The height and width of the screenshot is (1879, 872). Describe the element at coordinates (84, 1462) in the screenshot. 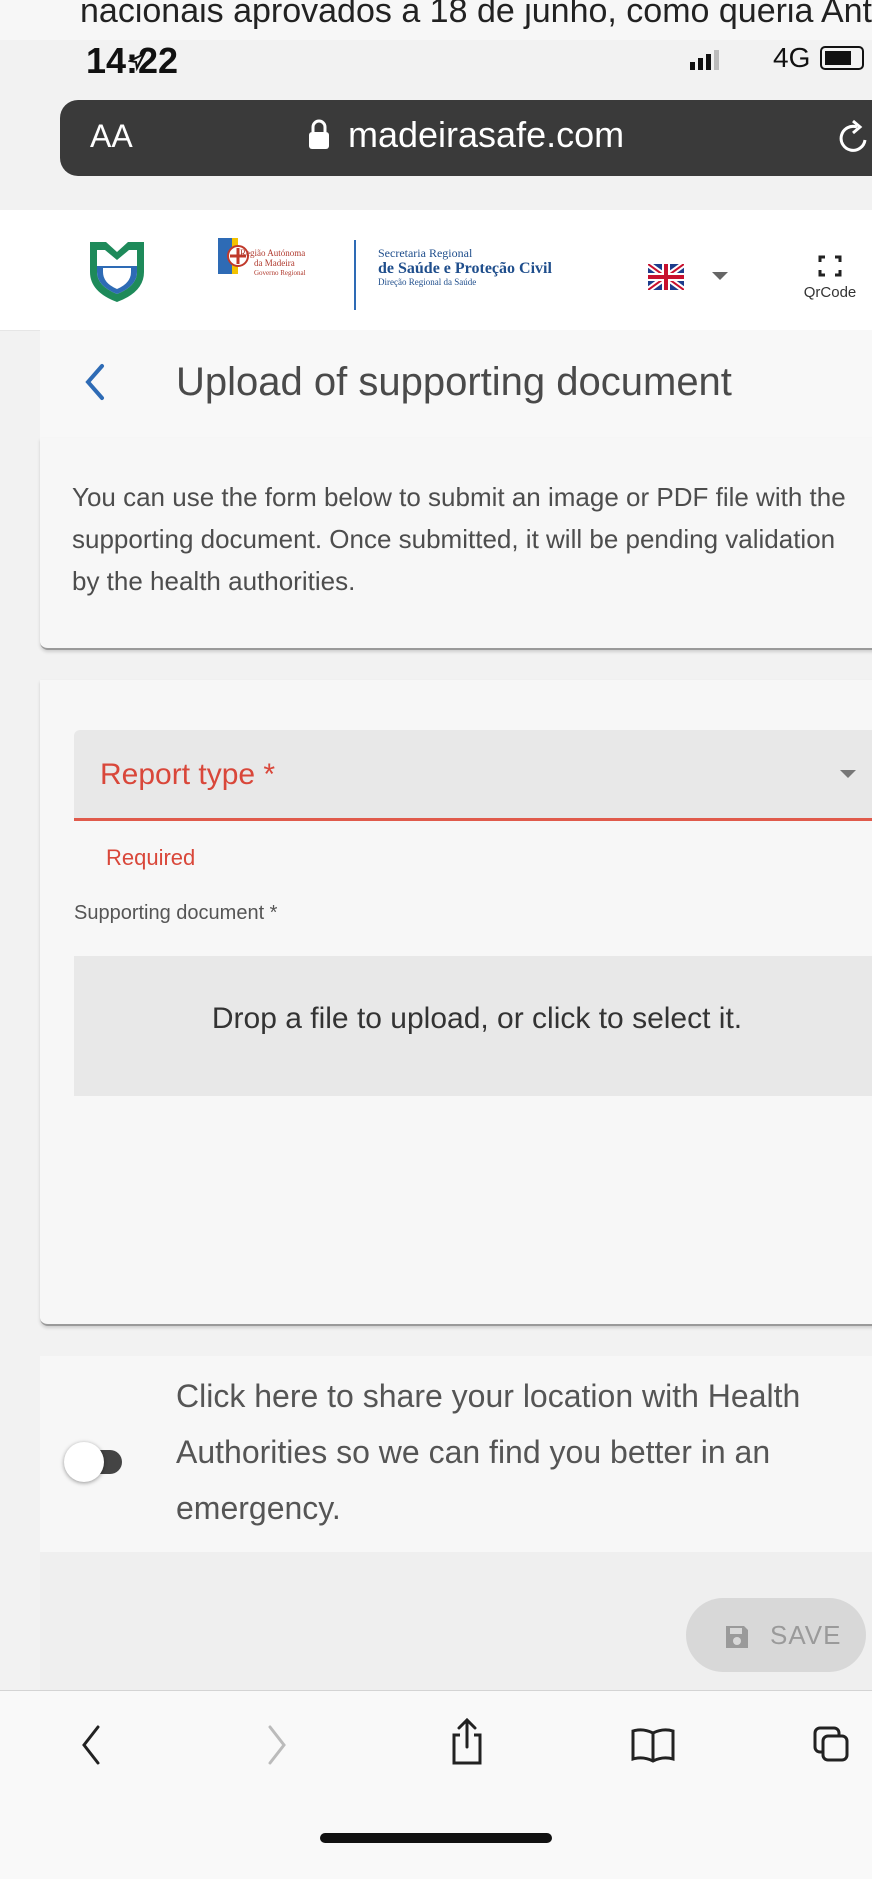

I see `toggle-knob` at that location.